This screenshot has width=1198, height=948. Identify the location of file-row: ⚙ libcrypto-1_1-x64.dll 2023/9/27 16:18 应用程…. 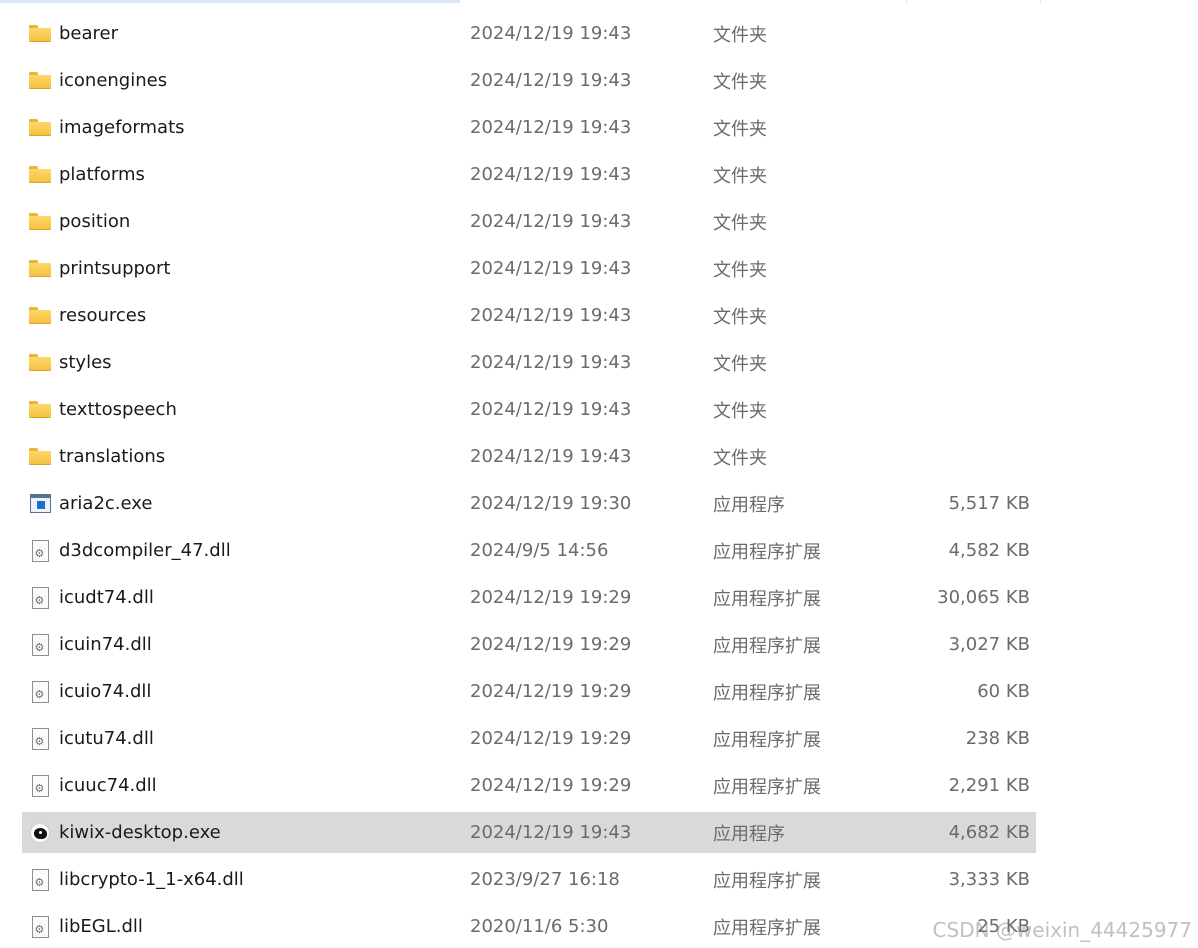
(529, 879).